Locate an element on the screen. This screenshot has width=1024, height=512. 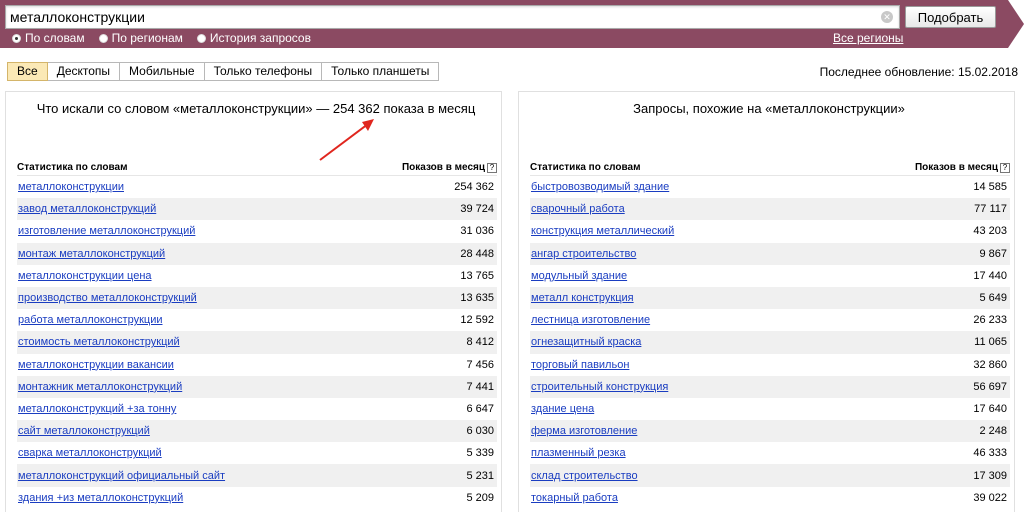
impressions-count: 5 649 is located at coordinates (993, 298).